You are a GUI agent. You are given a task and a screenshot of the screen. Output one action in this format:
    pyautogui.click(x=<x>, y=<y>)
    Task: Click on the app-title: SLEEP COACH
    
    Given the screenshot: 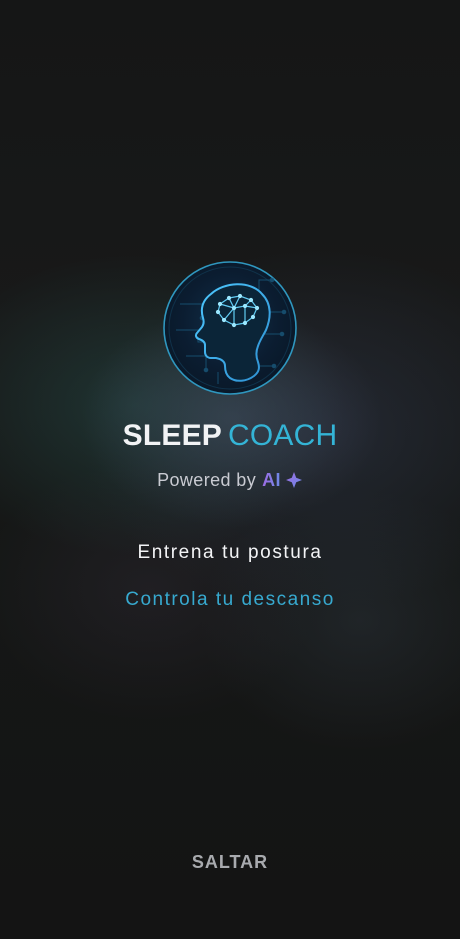 What is the action you would take?
    pyautogui.click(x=230, y=436)
    